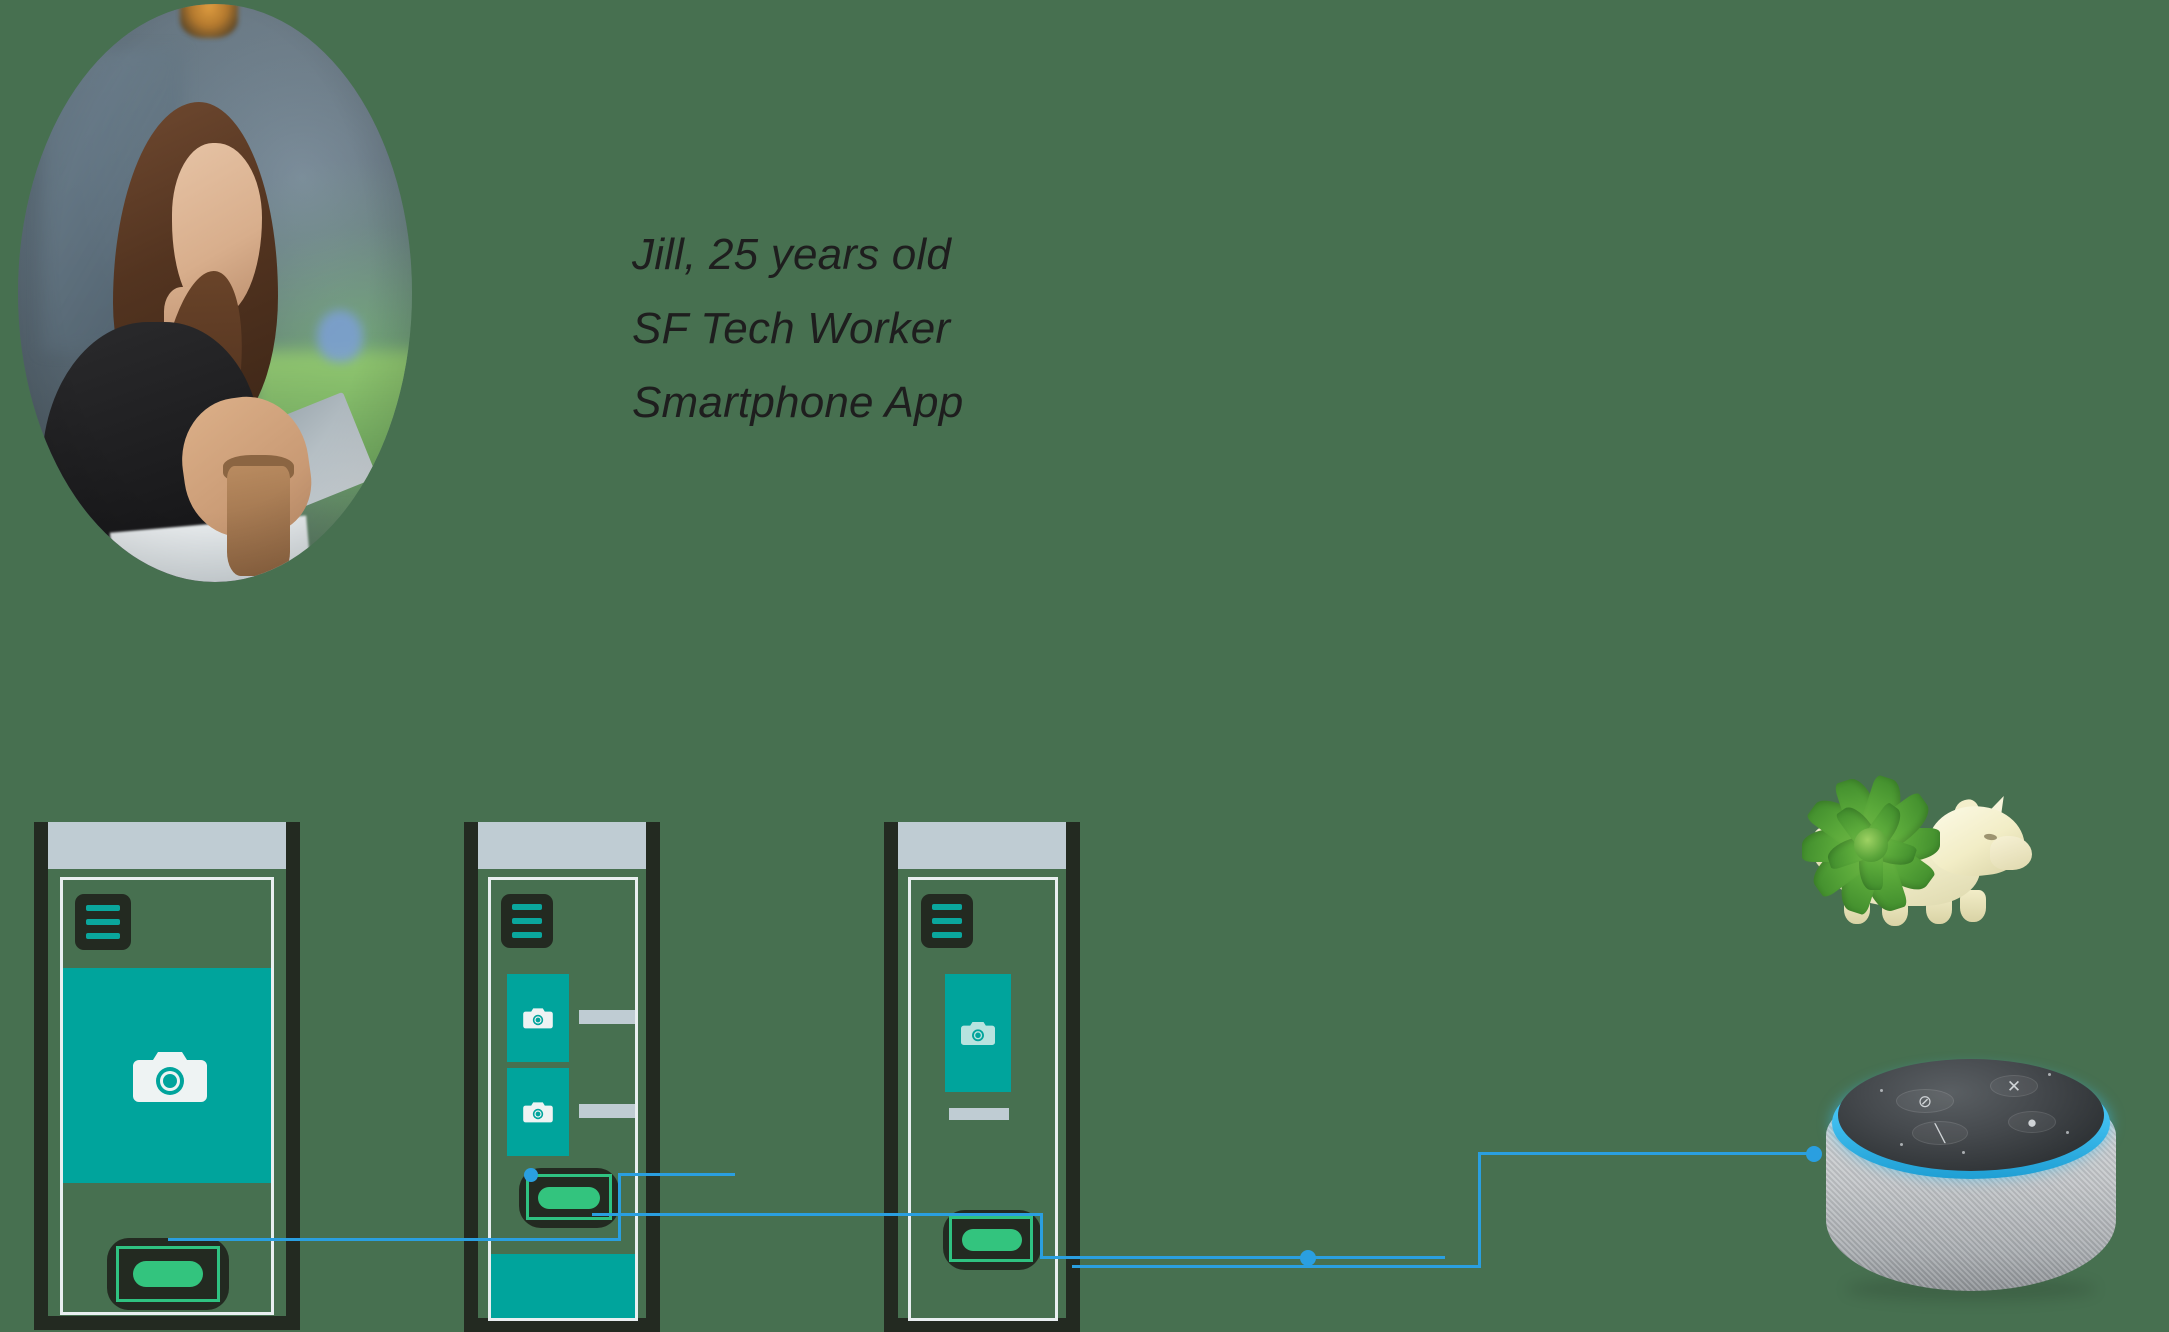  I want to click on persona-caption-line-3: Smartphone App, so click(798, 402).